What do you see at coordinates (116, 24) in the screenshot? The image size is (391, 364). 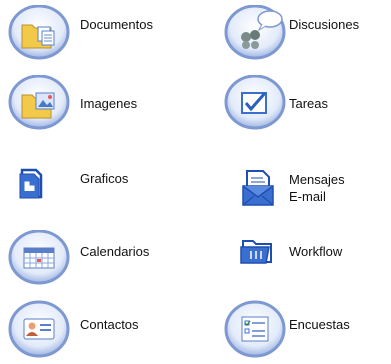 I see `module-label: Documentos` at bounding box center [116, 24].